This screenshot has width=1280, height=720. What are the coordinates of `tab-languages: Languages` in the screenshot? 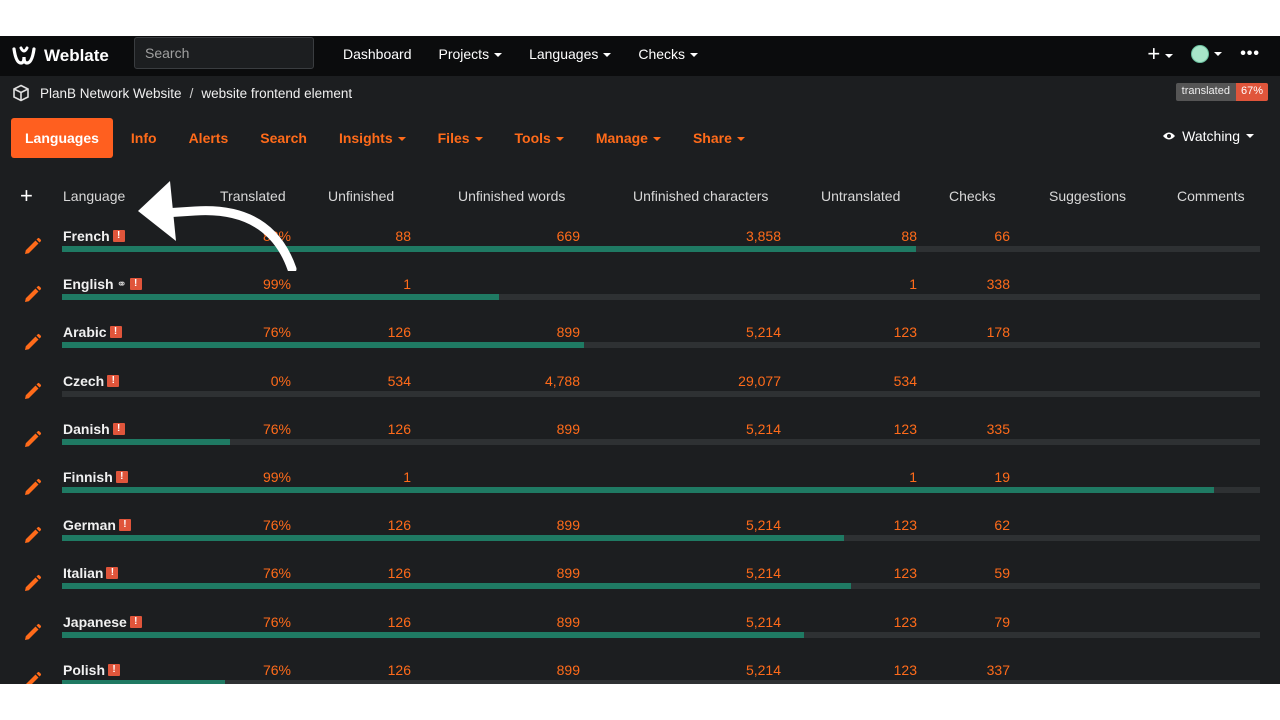 It's located at (62, 138).